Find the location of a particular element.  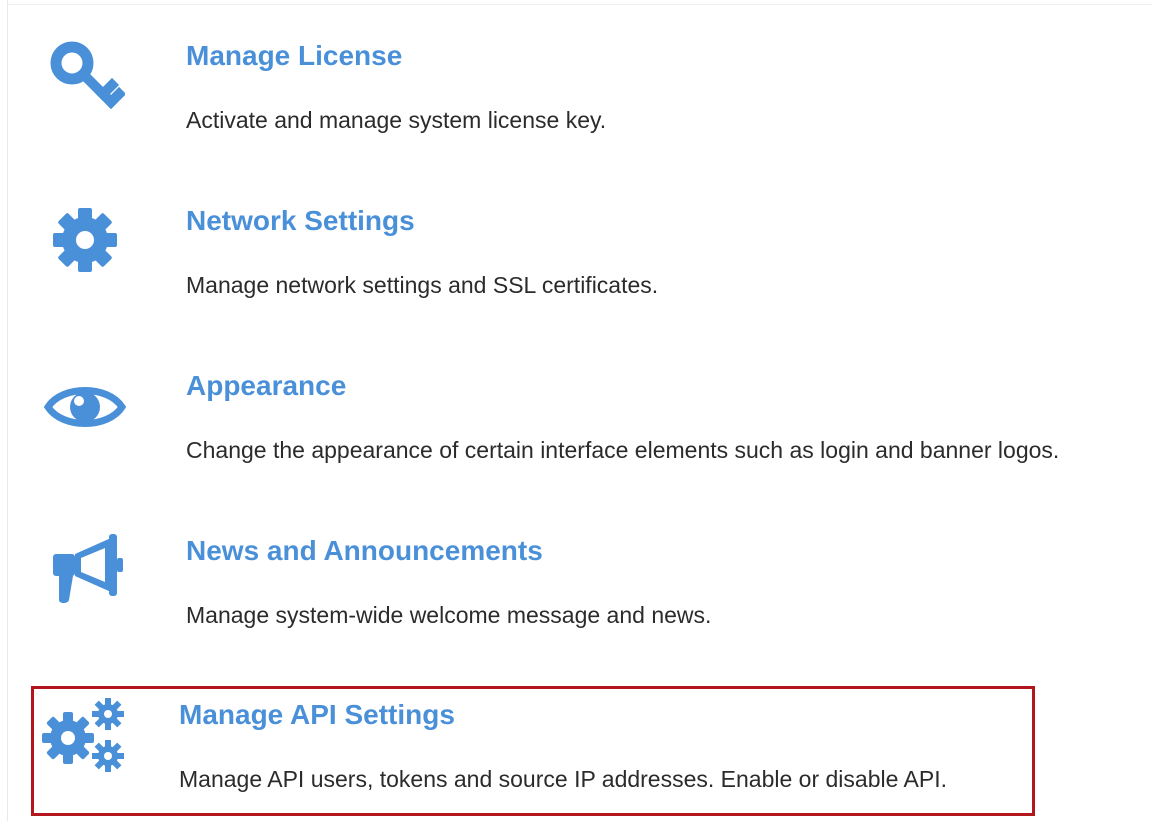

appearance-link: Appearance is located at coordinates (266, 386).